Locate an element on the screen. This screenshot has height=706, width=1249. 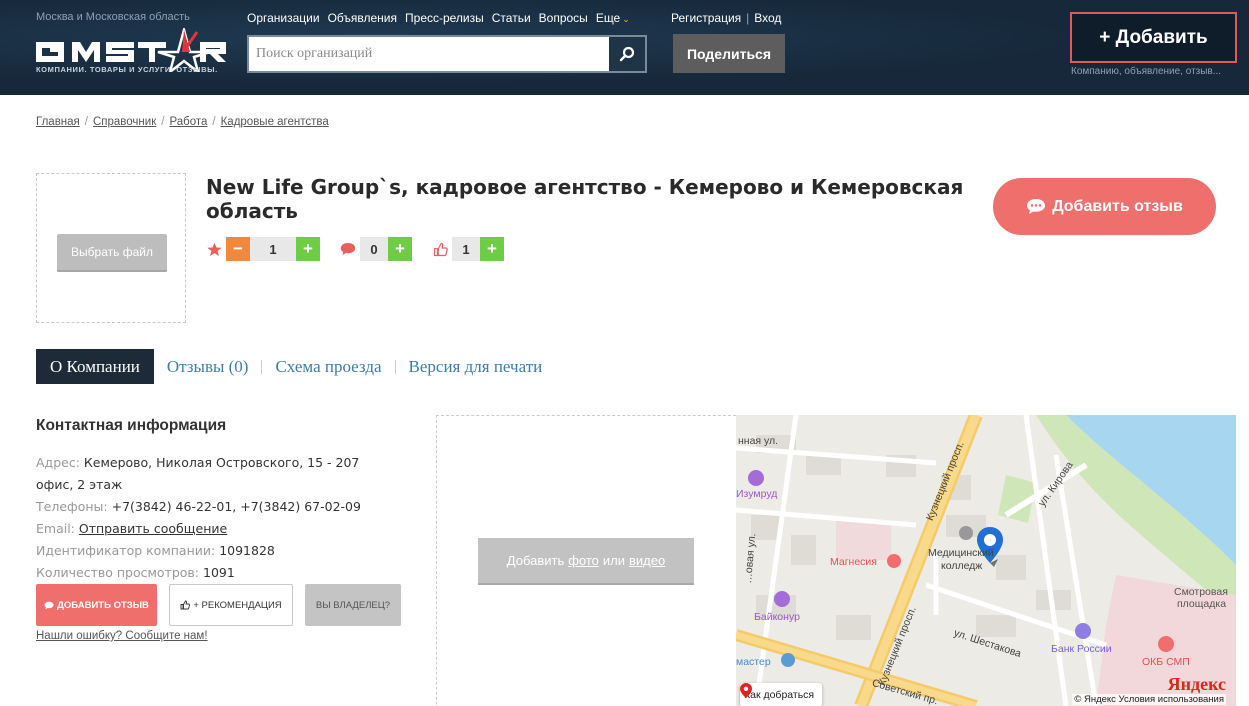
site-tagline: КОМПАНИИ. ТОВАРЫ И УСЛУГИ. ОТЗЫВЫ. is located at coordinates (127, 69).